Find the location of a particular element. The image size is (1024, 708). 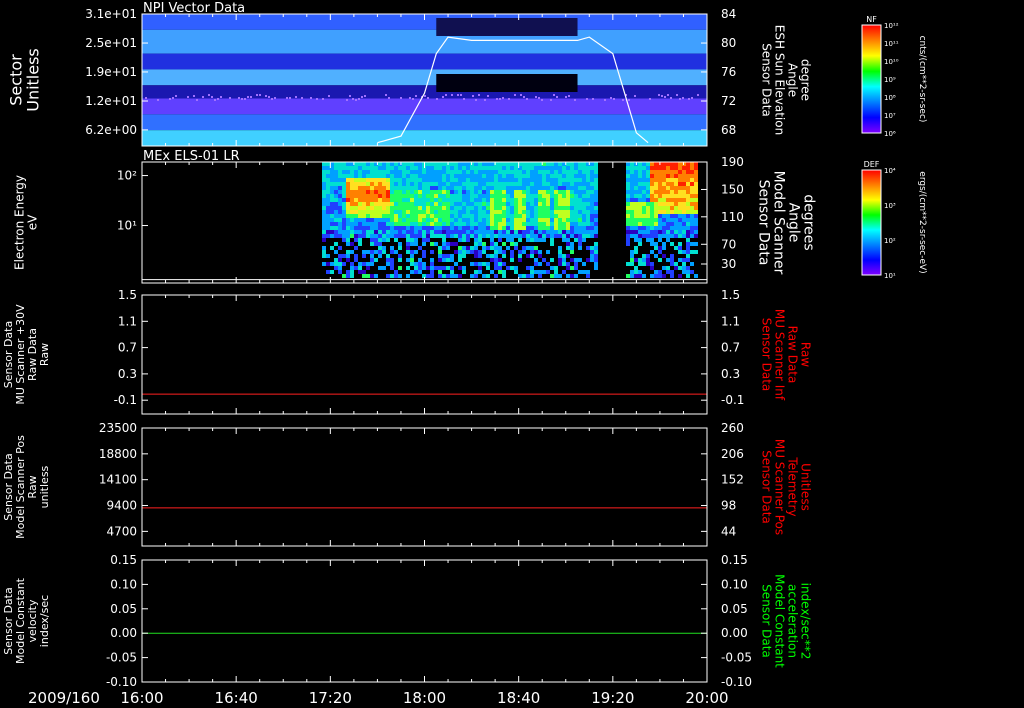

pos-left-tick-label: 9400 is located at coordinates (121, 506).